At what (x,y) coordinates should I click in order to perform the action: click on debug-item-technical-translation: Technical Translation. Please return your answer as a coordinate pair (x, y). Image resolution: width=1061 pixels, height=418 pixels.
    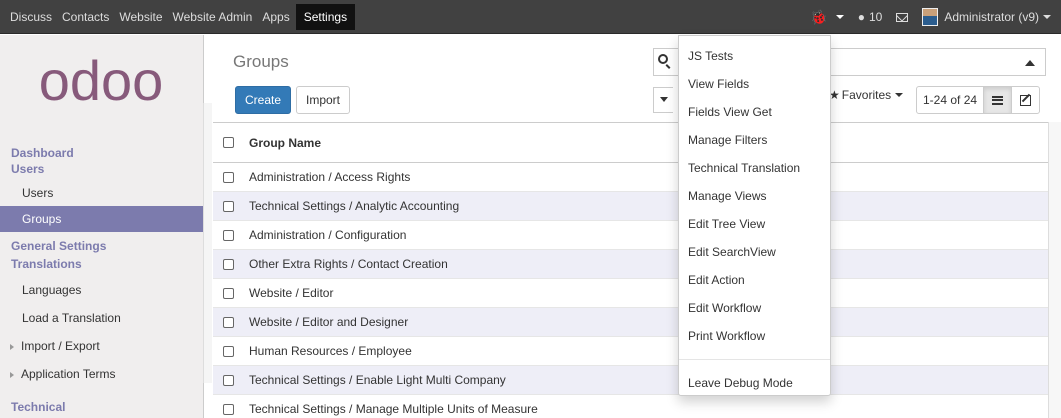
    Looking at the image, I should click on (754, 168).